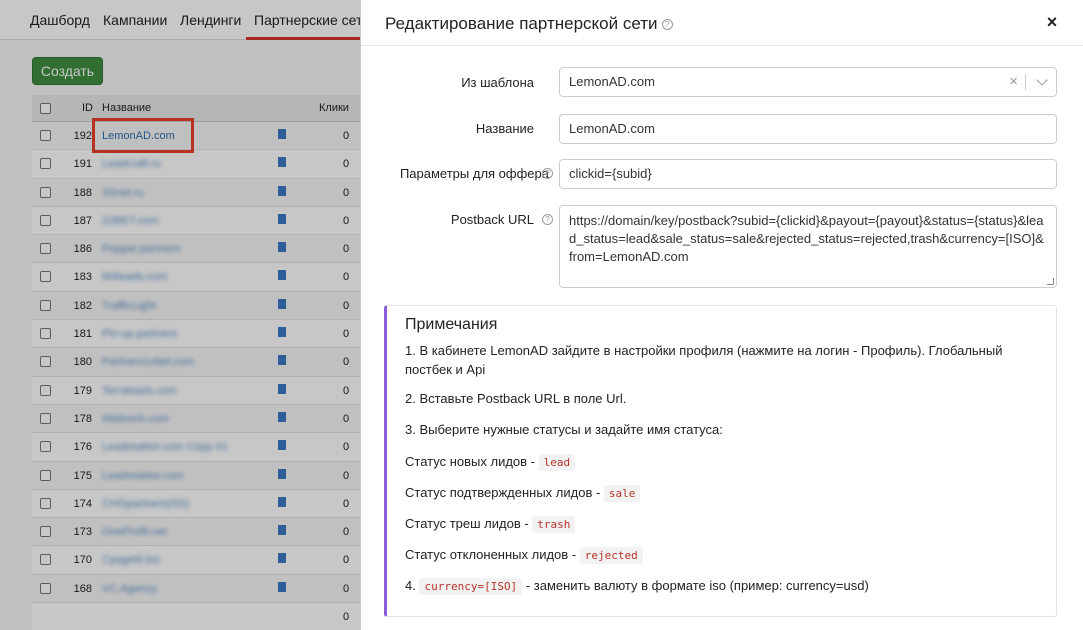 The width and height of the screenshot is (1083, 630). Describe the element at coordinates (521, 23) in the screenshot. I see `modal-title-text: Редактирование партнерской сети` at that location.